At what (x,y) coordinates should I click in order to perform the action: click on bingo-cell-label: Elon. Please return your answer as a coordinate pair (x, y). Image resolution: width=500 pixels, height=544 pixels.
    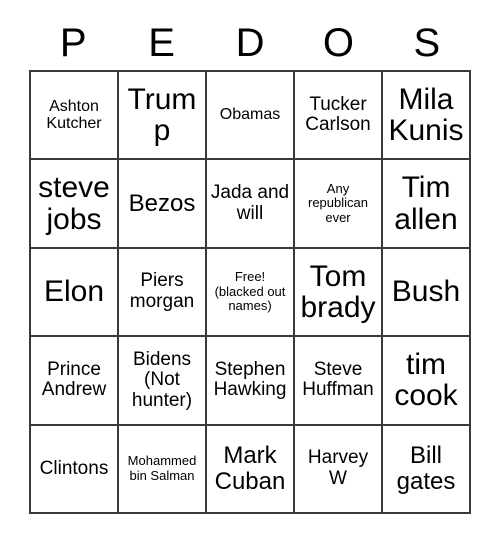
    Looking at the image, I should click on (74, 292).